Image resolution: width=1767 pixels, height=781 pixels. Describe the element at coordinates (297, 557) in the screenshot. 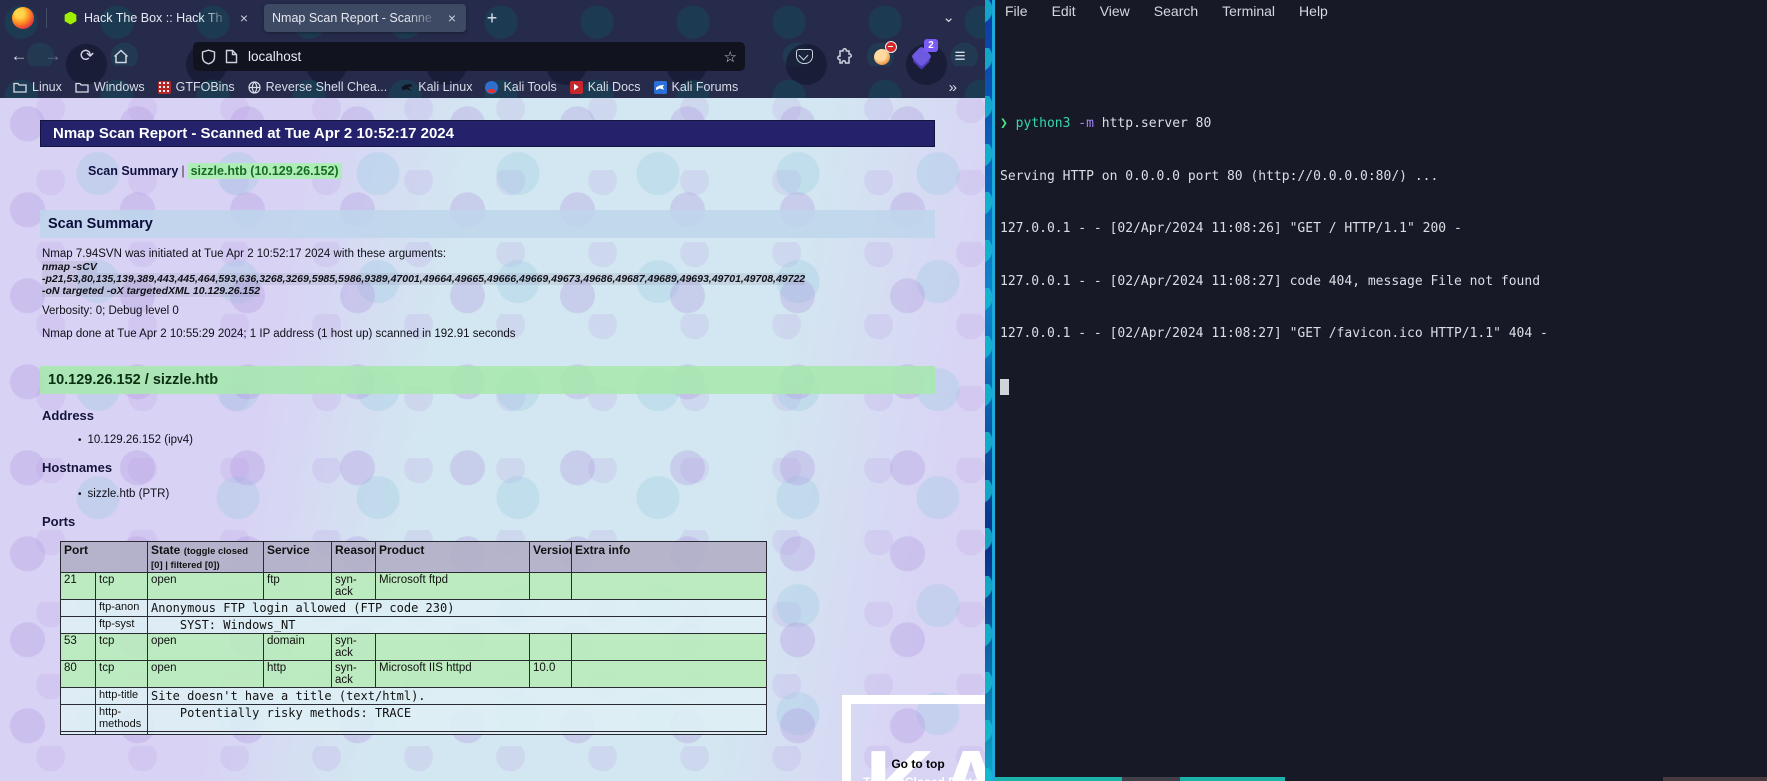

I see `col-service: Service` at that location.